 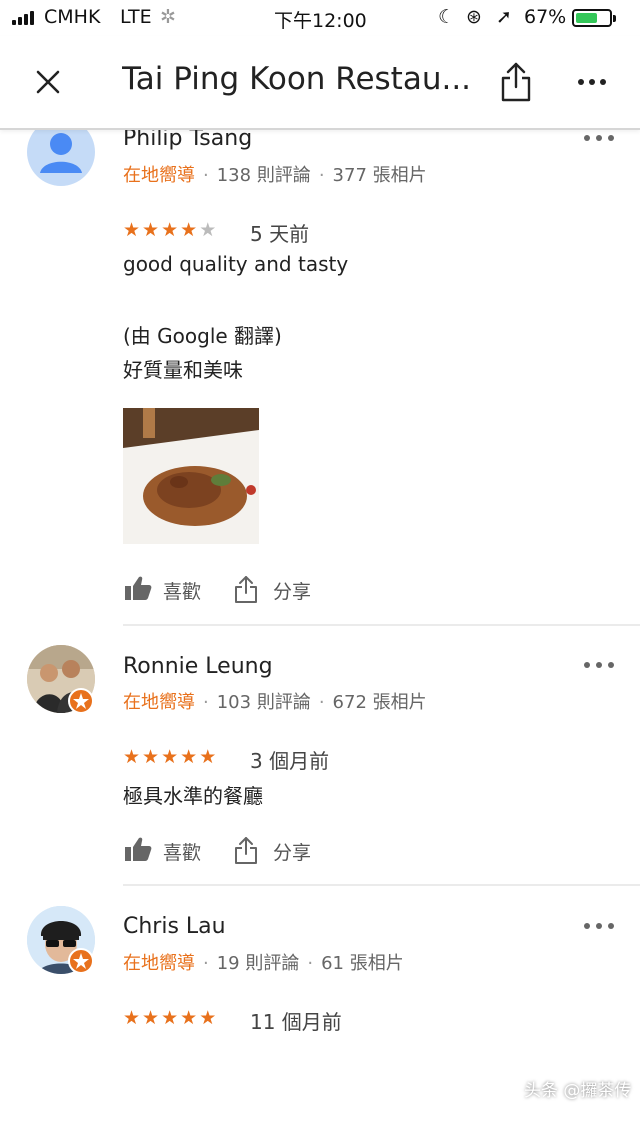 I want to click on share-button, so click(x=516, y=82).